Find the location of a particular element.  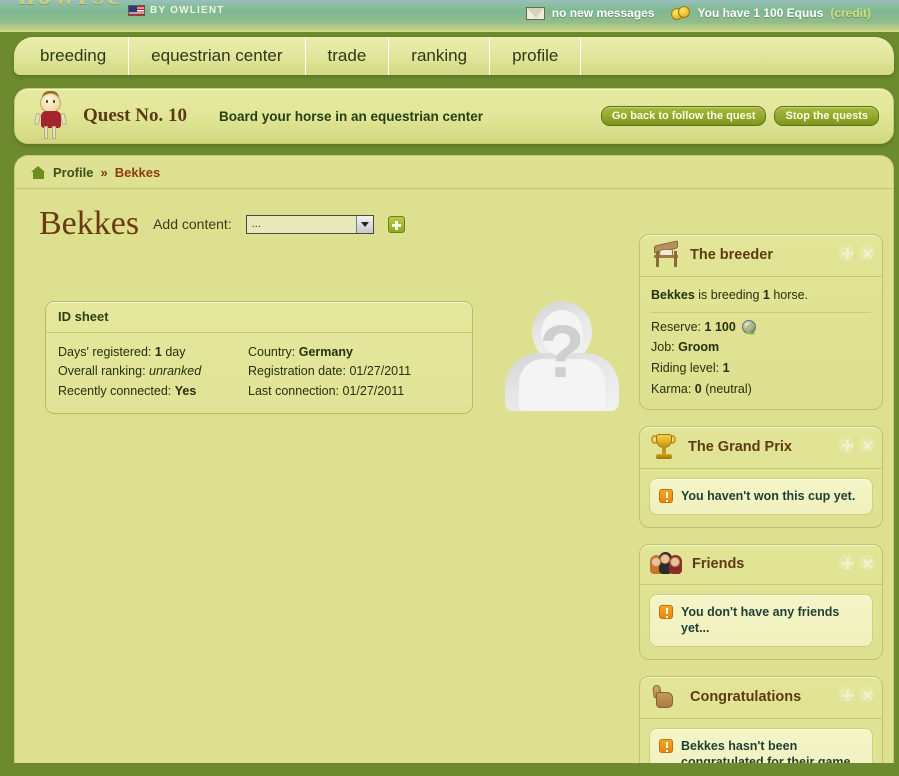

breeder-summary-mid: is breeding is located at coordinates (728, 295).